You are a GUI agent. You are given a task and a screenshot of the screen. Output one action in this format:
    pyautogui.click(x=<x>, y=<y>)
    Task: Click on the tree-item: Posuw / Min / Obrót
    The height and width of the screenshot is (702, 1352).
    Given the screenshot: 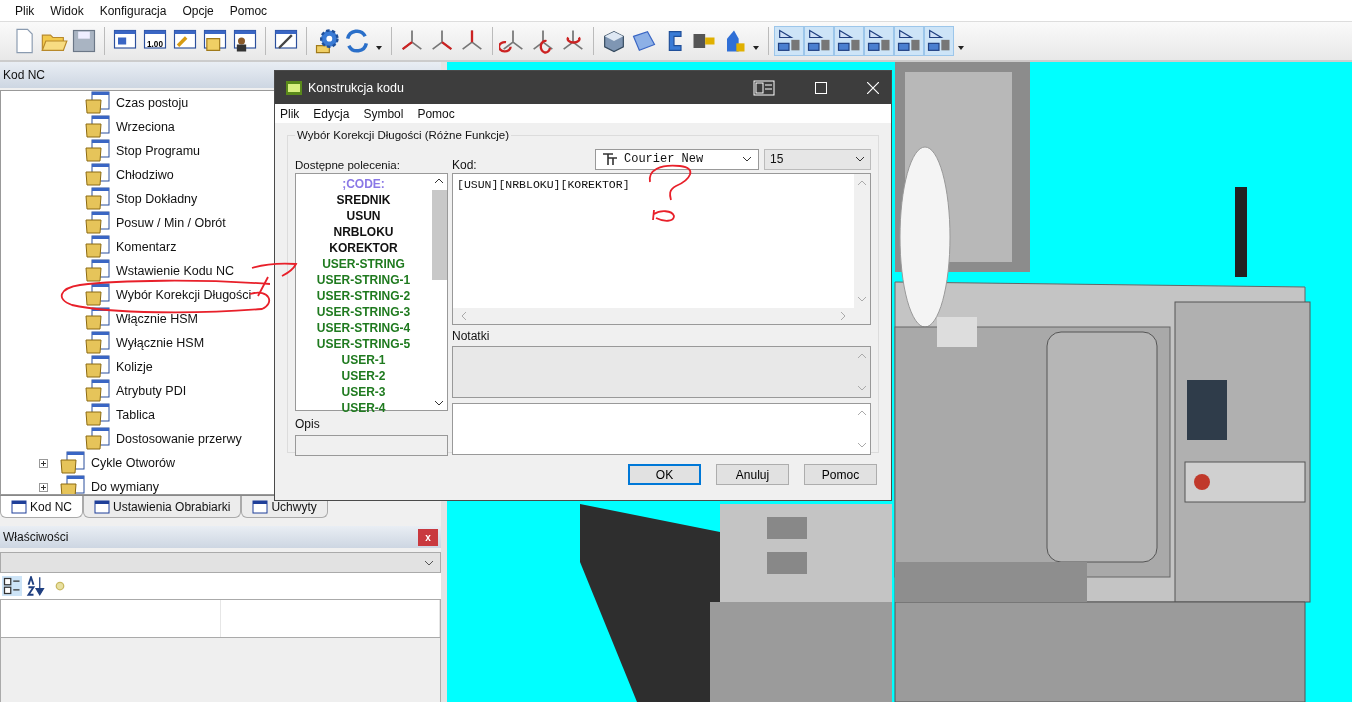 What is the action you would take?
    pyautogui.click(x=171, y=223)
    